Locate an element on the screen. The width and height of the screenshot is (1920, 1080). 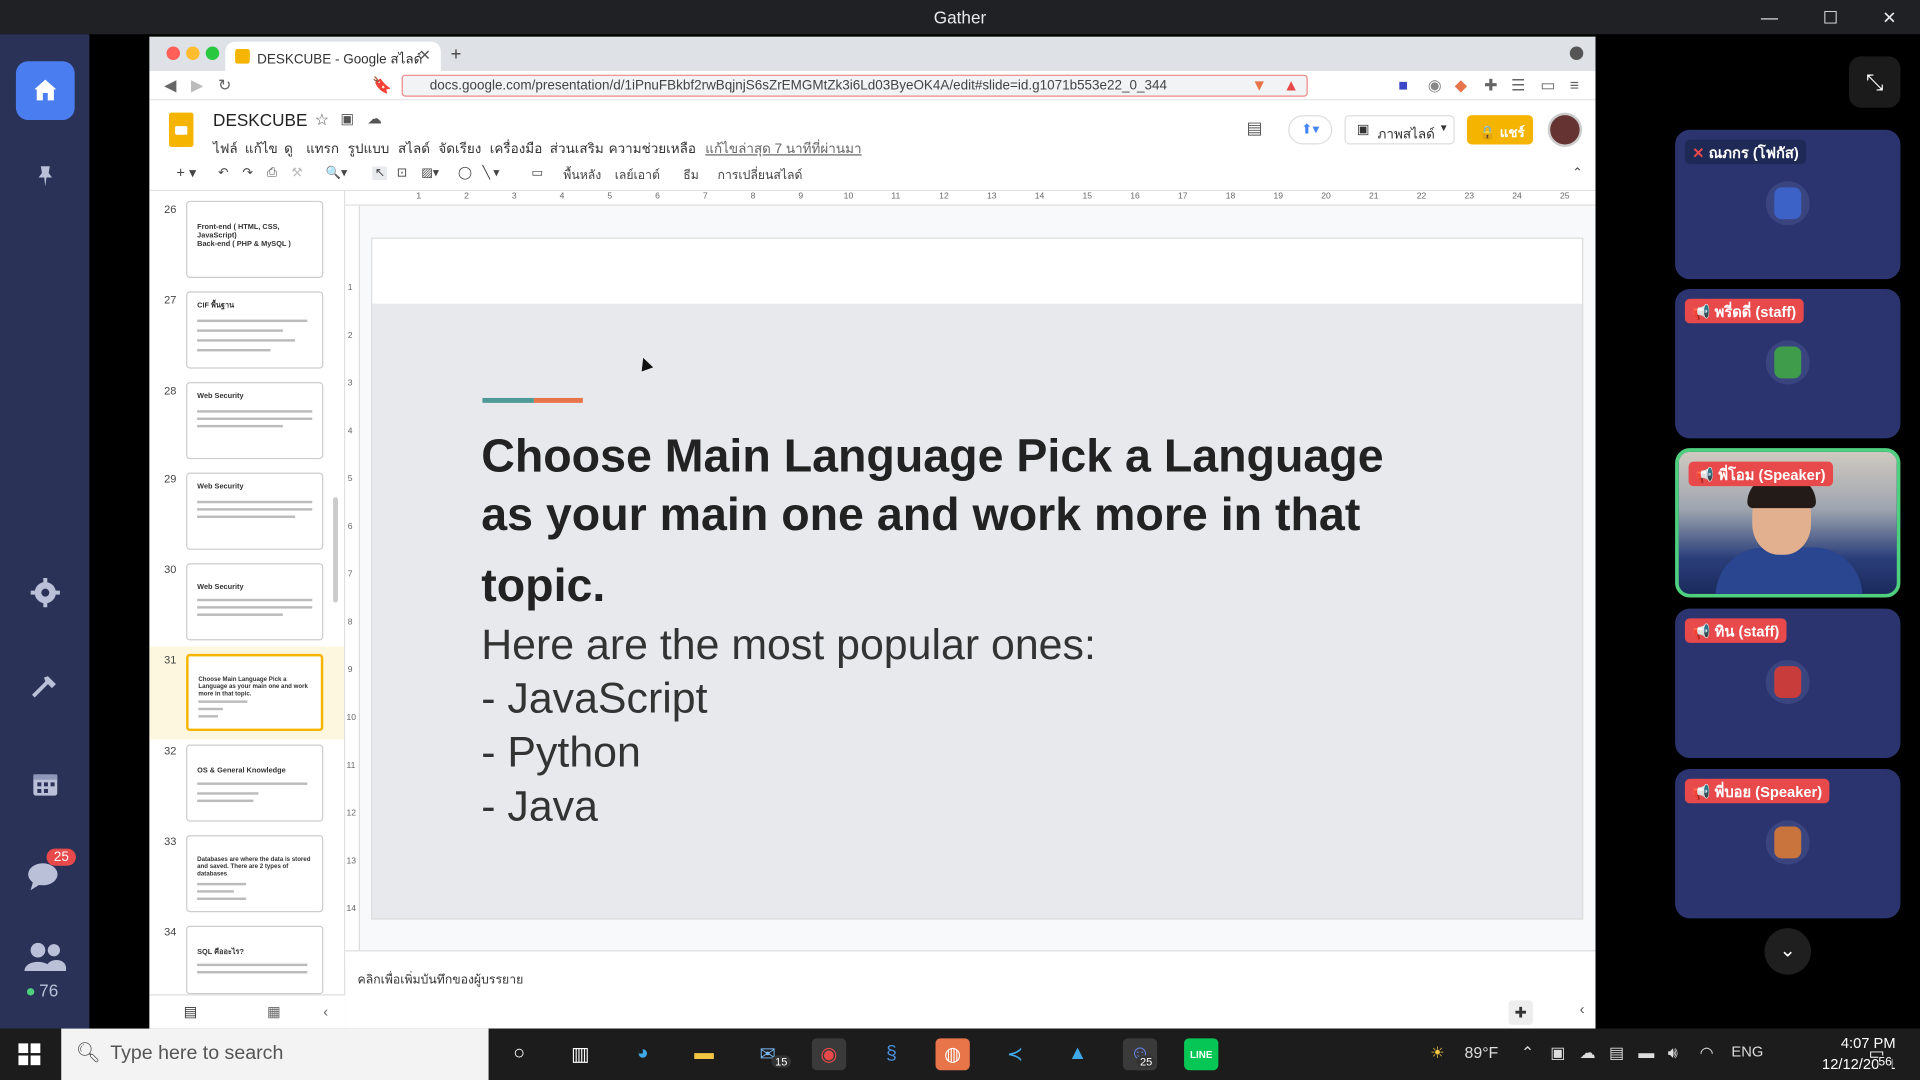
build-hammer-icon is located at coordinates (45, 688).